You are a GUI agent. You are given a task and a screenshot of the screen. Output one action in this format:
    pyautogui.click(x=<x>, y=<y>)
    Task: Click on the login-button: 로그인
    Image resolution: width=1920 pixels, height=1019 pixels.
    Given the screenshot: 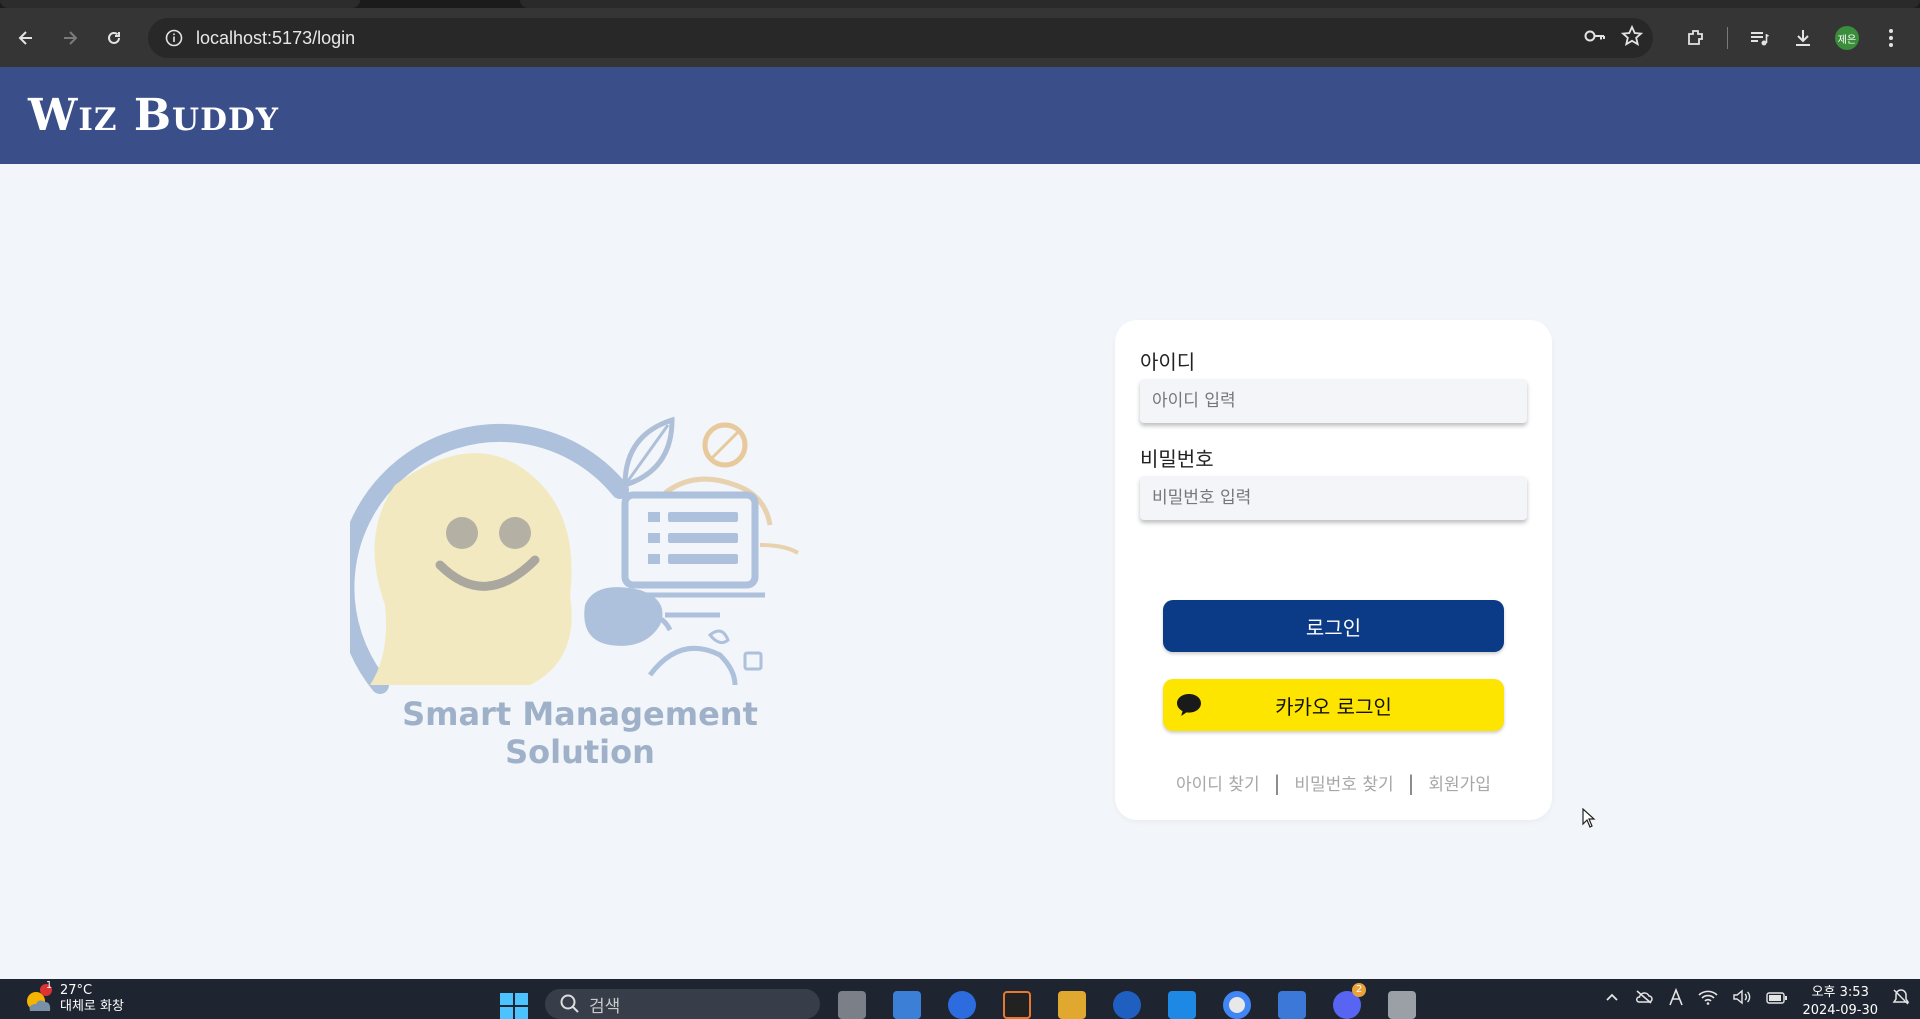 What is the action you would take?
    pyautogui.click(x=1333, y=626)
    